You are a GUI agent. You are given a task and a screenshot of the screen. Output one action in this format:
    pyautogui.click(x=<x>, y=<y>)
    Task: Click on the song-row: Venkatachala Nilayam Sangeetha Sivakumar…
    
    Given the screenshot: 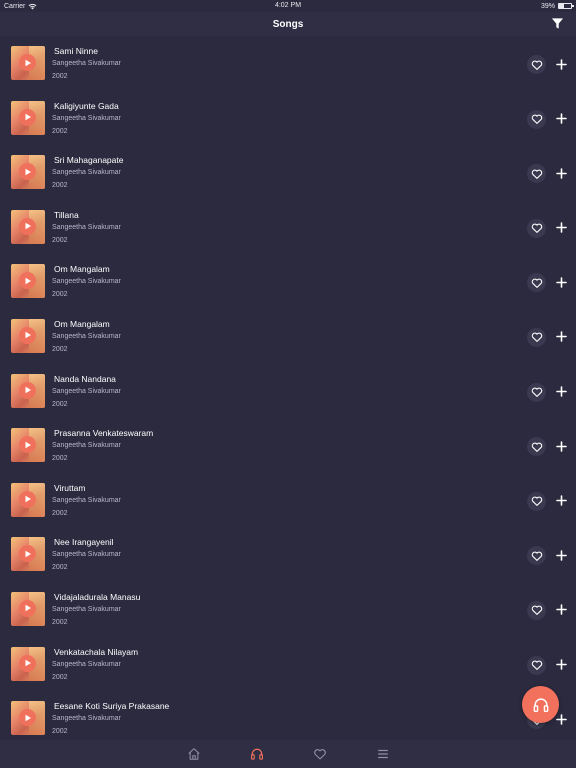 What is the action you would take?
    pyautogui.click(x=288, y=664)
    